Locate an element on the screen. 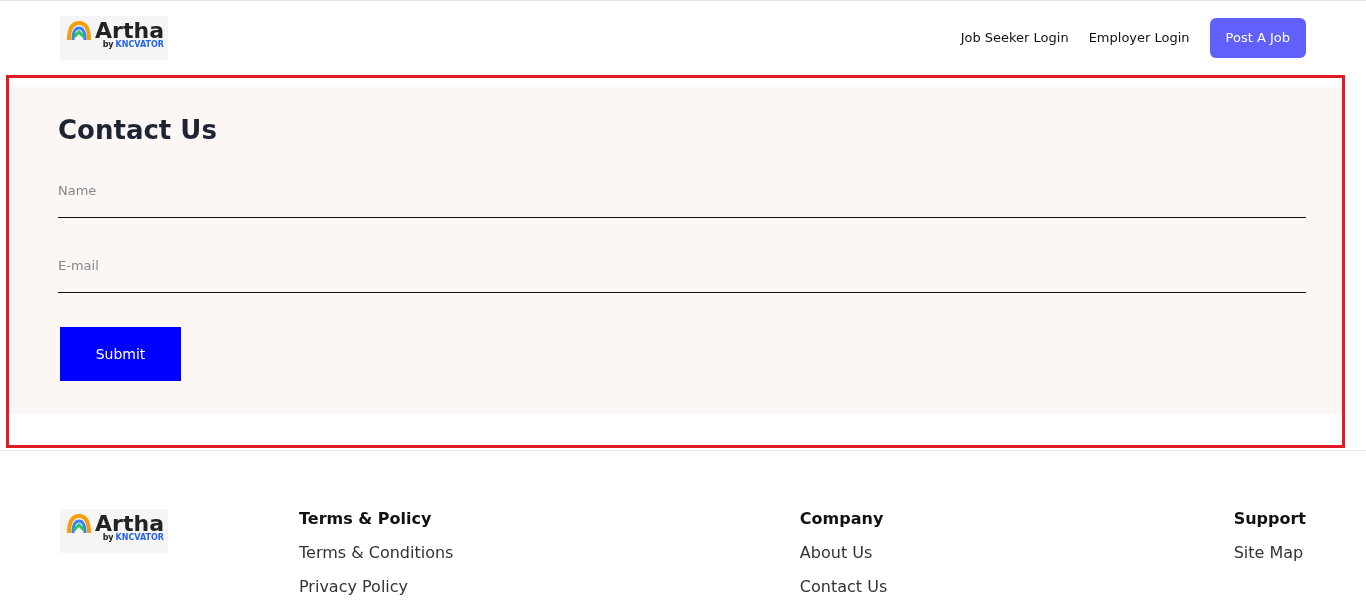  text-field: Name is located at coordinates (682, 190).